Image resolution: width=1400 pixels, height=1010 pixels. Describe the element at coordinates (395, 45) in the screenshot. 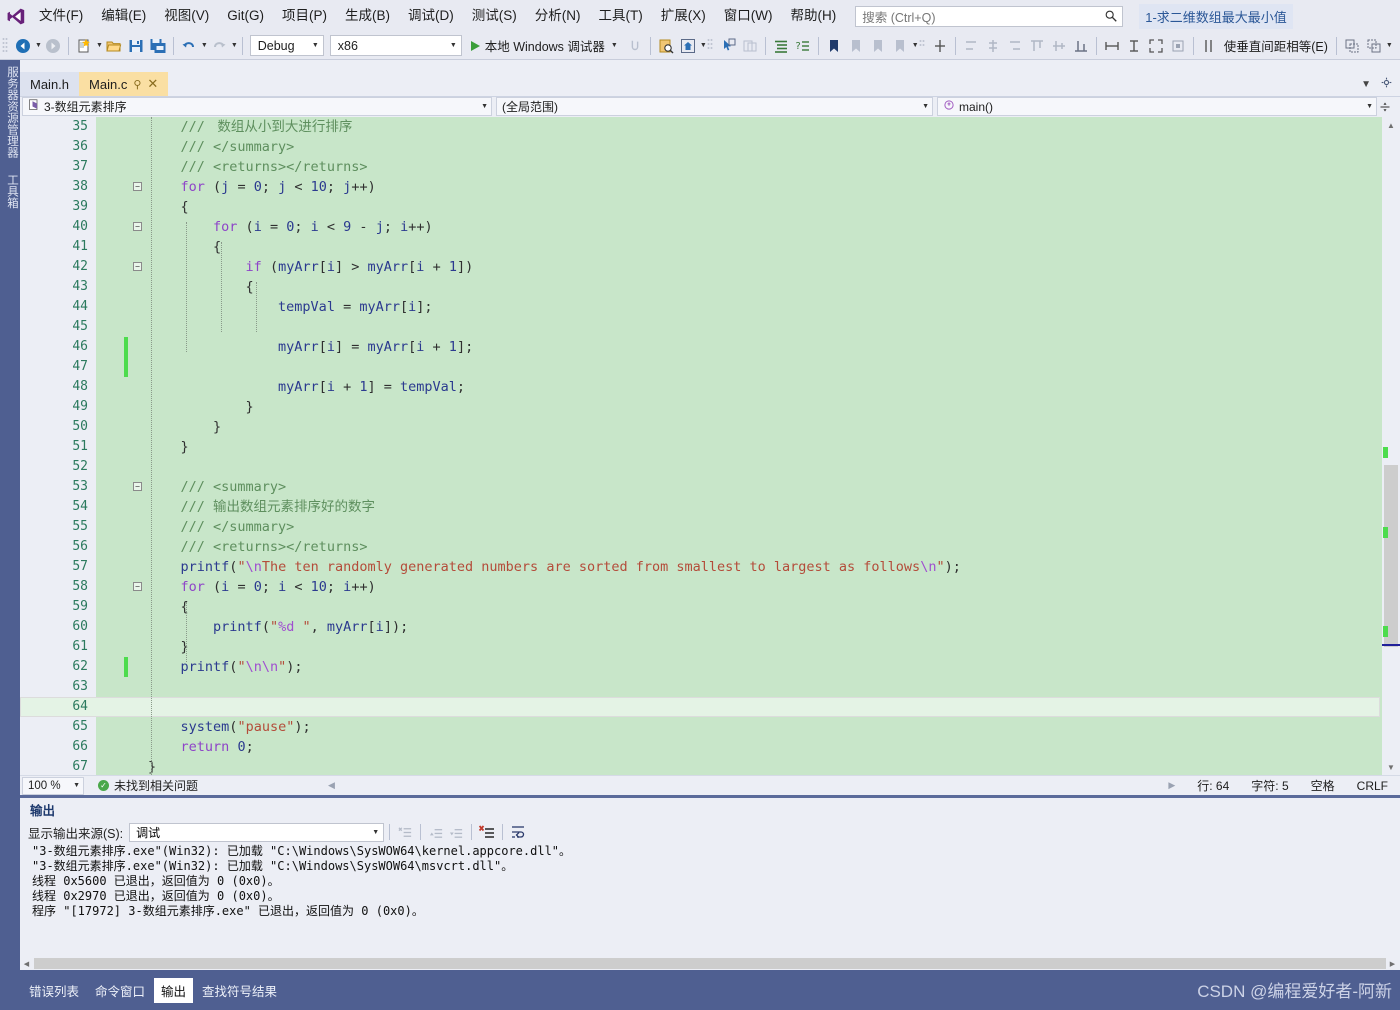

I see `solution-platform-combo: x86 ▼` at that location.